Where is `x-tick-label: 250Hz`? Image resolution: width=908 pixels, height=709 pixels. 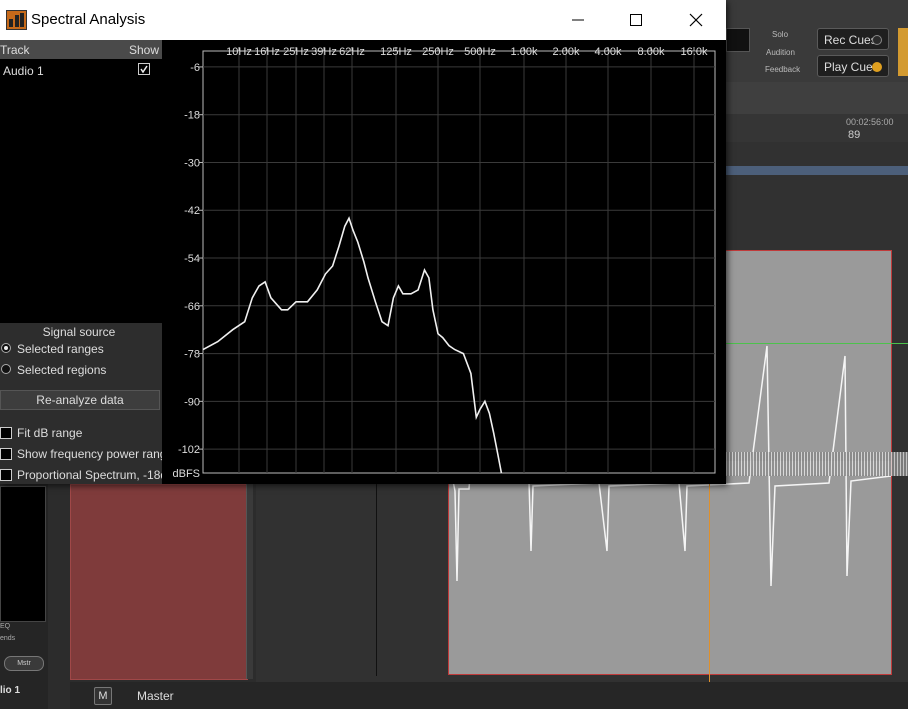 x-tick-label: 250Hz is located at coordinates (438, 52).